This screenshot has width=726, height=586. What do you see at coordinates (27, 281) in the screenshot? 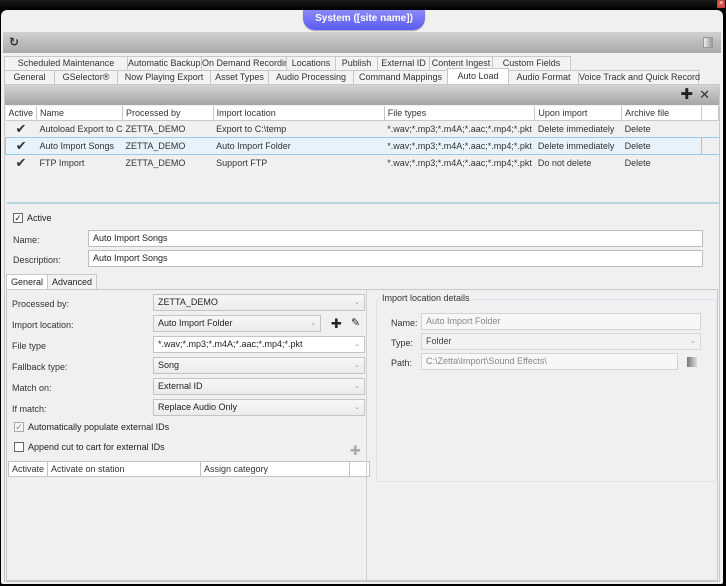
I see `subtab-general: General` at bounding box center [27, 281].